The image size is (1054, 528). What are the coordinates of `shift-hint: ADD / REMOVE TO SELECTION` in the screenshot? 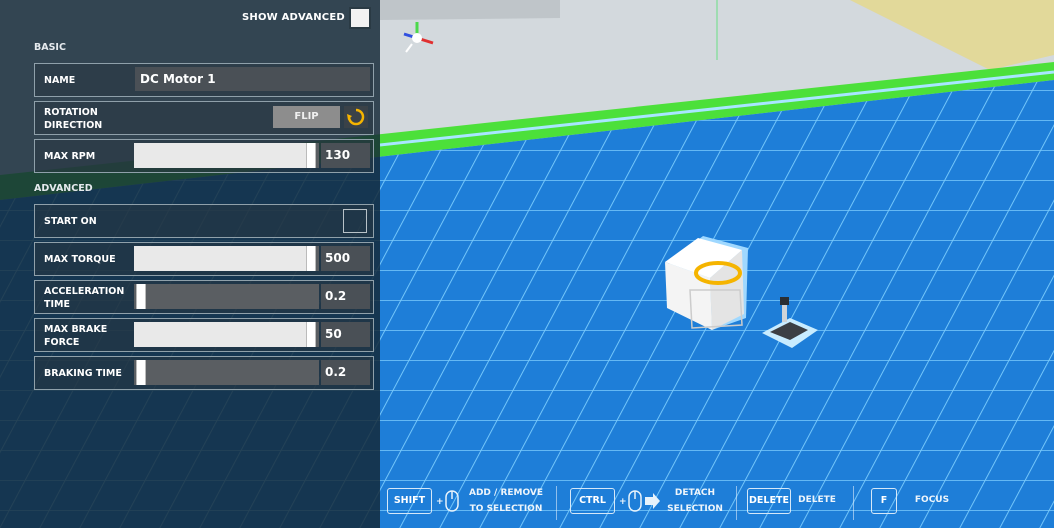 It's located at (506, 501).